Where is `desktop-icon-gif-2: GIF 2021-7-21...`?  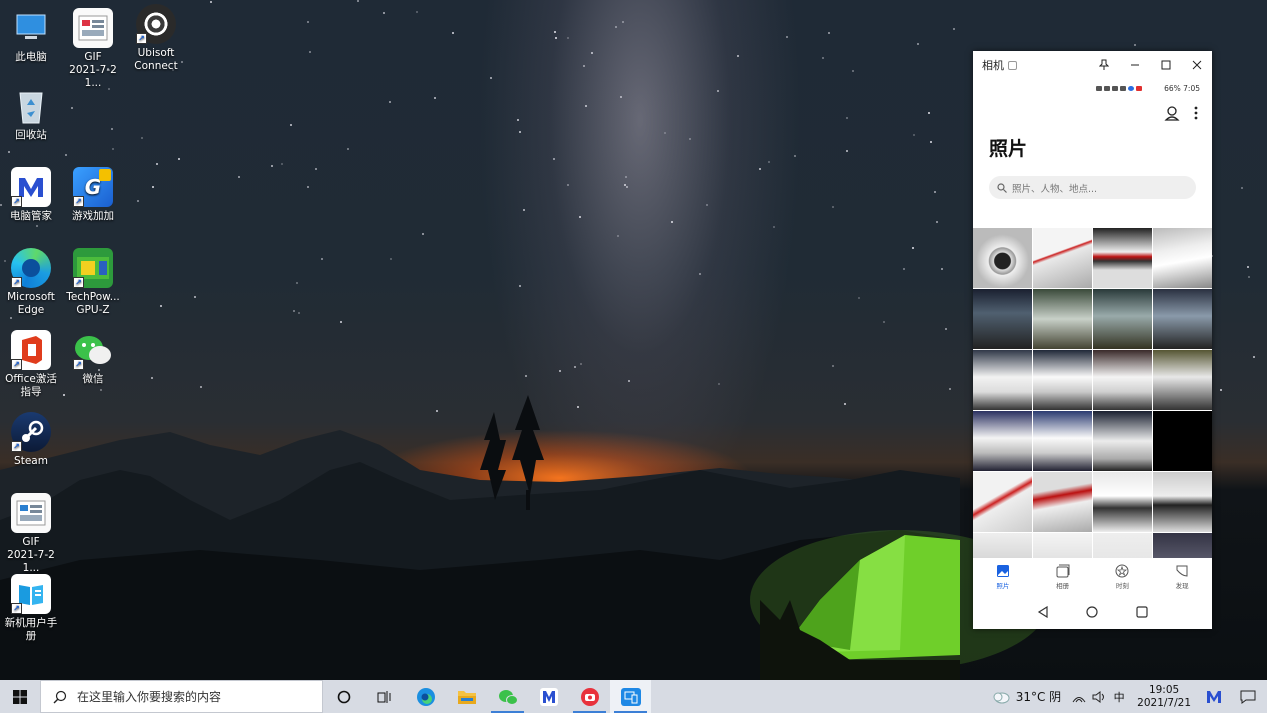 desktop-icon-gif-2: GIF 2021-7-21... is located at coordinates (31, 534).